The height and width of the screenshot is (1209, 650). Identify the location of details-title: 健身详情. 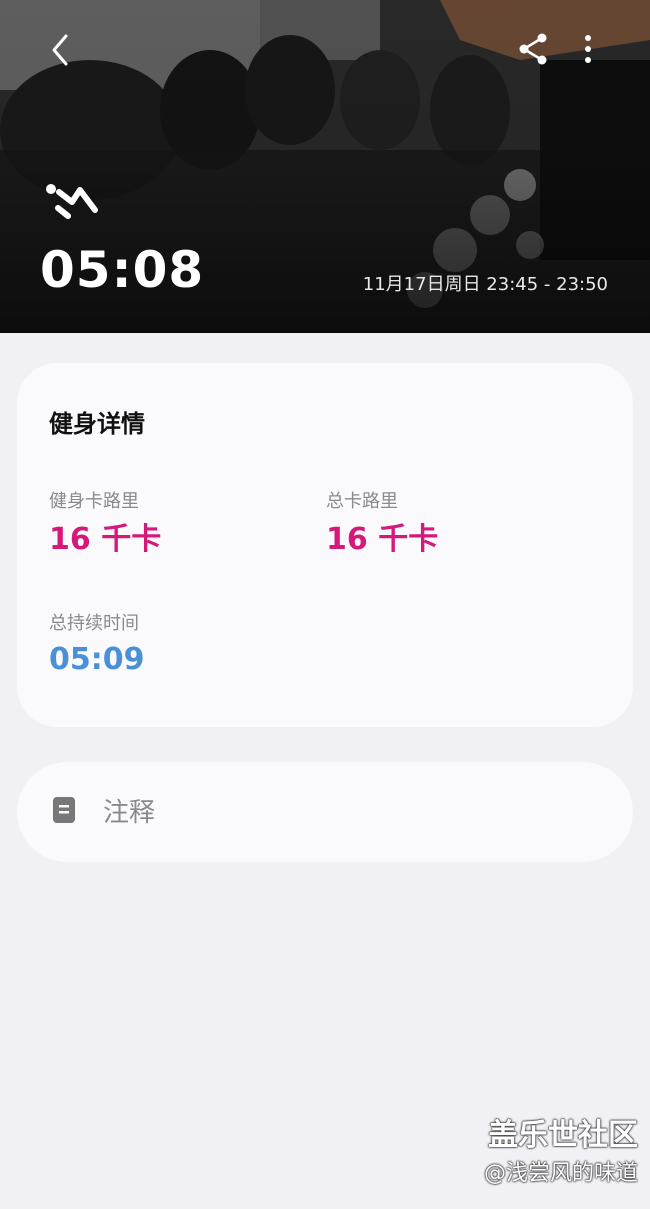
(97, 424).